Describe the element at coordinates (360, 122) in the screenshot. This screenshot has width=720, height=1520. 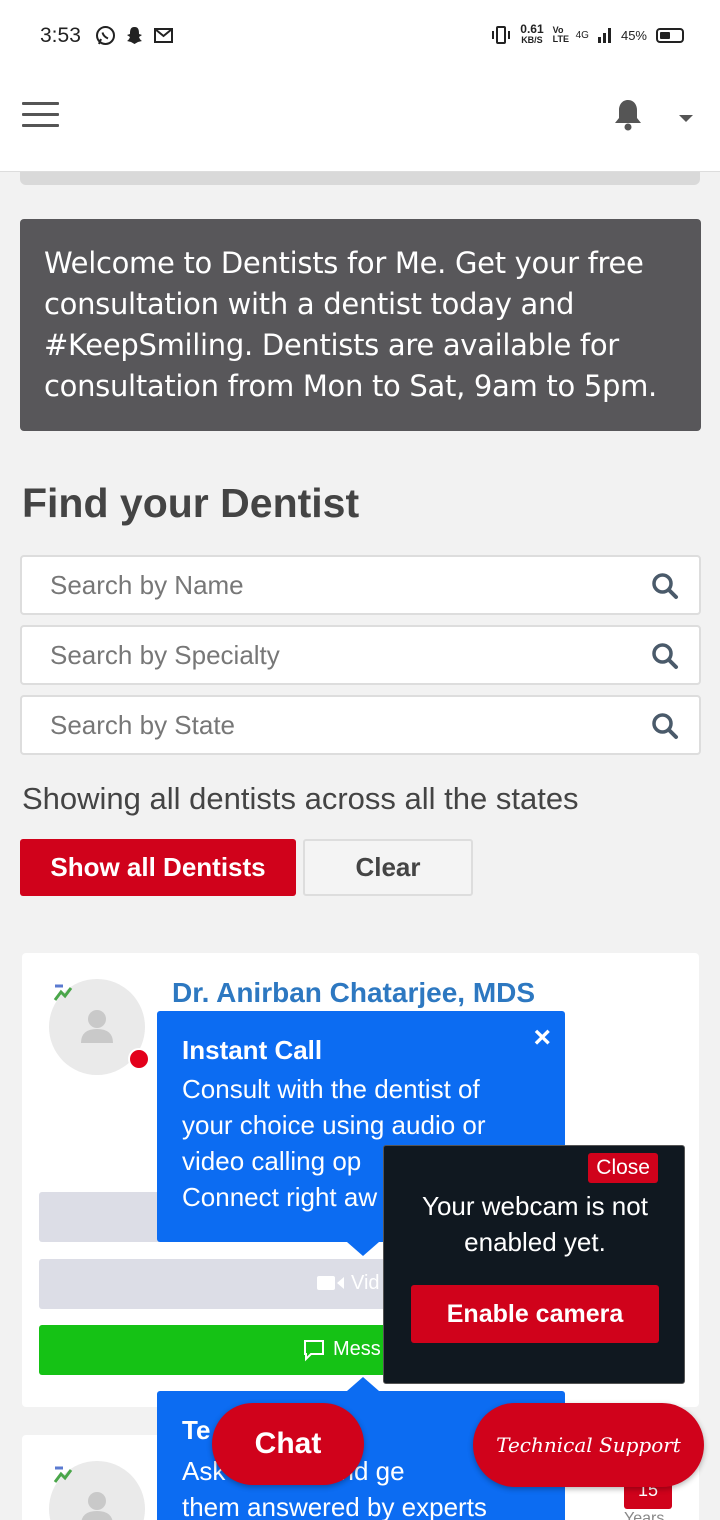
I see `app-header` at that location.